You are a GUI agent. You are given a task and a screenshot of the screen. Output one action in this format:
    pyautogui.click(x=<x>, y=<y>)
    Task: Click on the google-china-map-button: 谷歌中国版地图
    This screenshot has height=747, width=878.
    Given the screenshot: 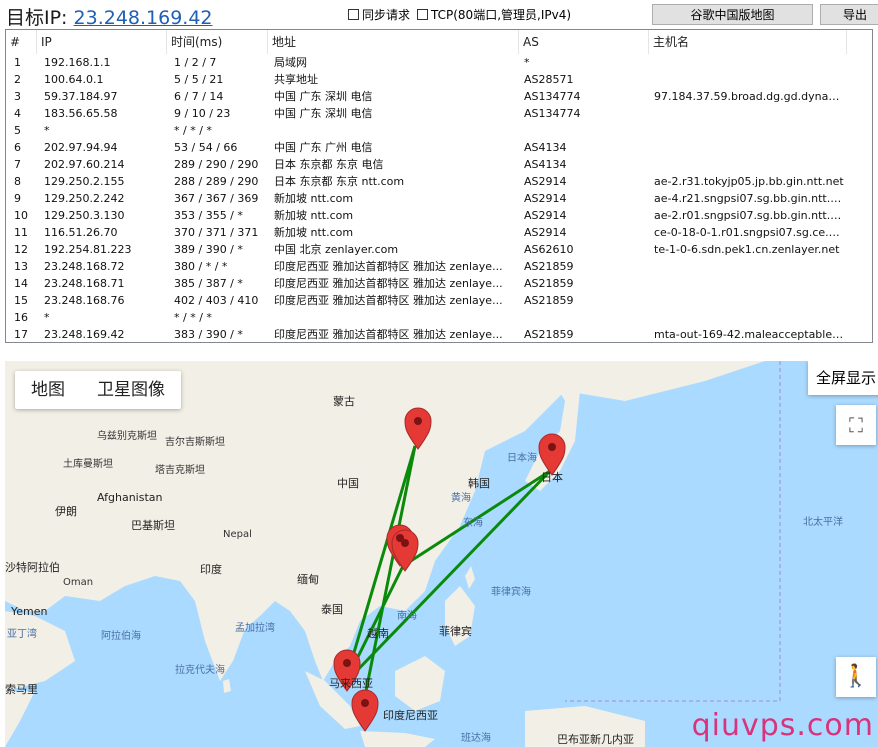 What is the action you would take?
    pyautogui.click(x=732, y=14)
    